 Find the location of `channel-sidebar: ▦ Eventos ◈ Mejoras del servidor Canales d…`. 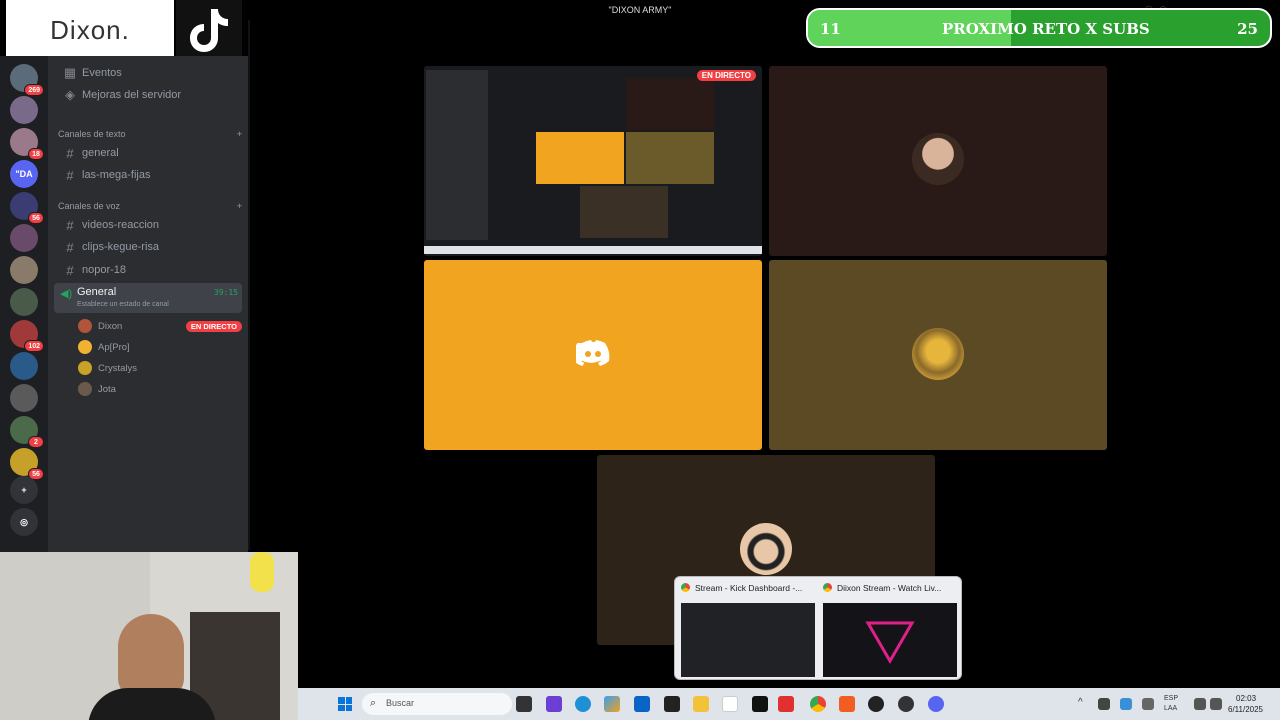

channel-sidebar: ▦ Eventos ◈ Mejoras del servidor Canales d… is located at coordinates (148, 304).